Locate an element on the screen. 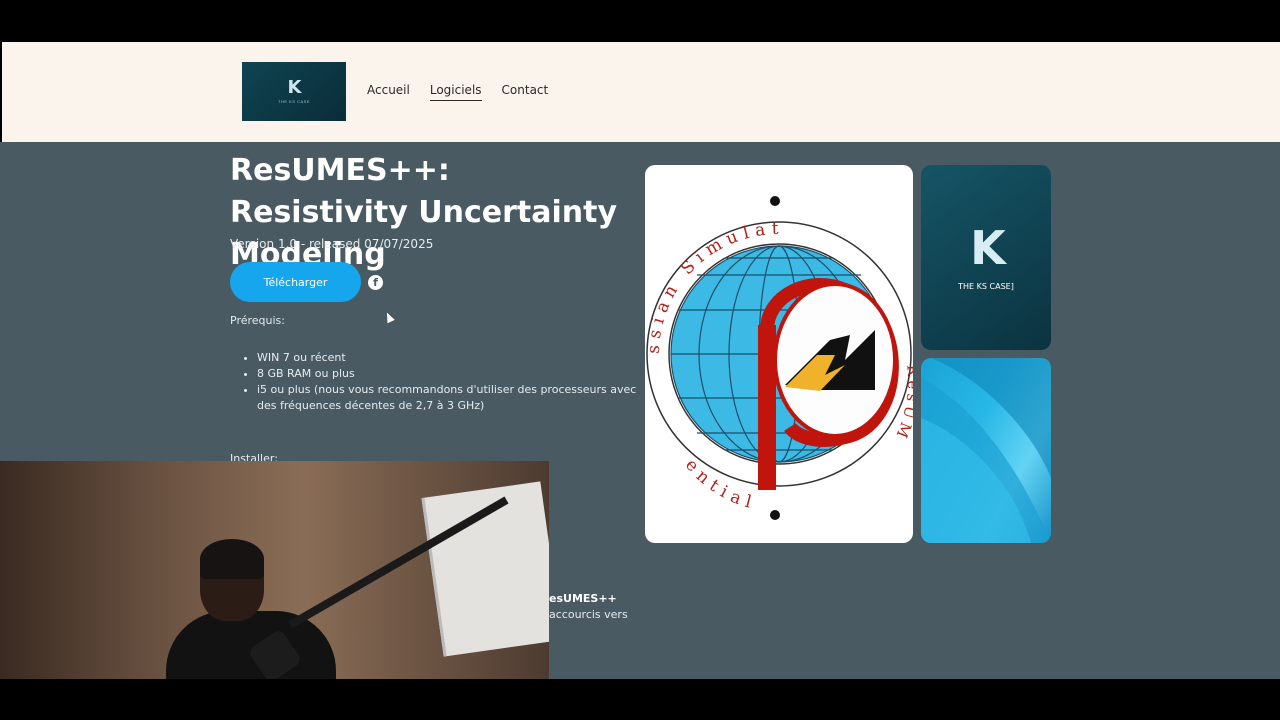  ks-logo-letter: K is located at coordinates (988, 248).